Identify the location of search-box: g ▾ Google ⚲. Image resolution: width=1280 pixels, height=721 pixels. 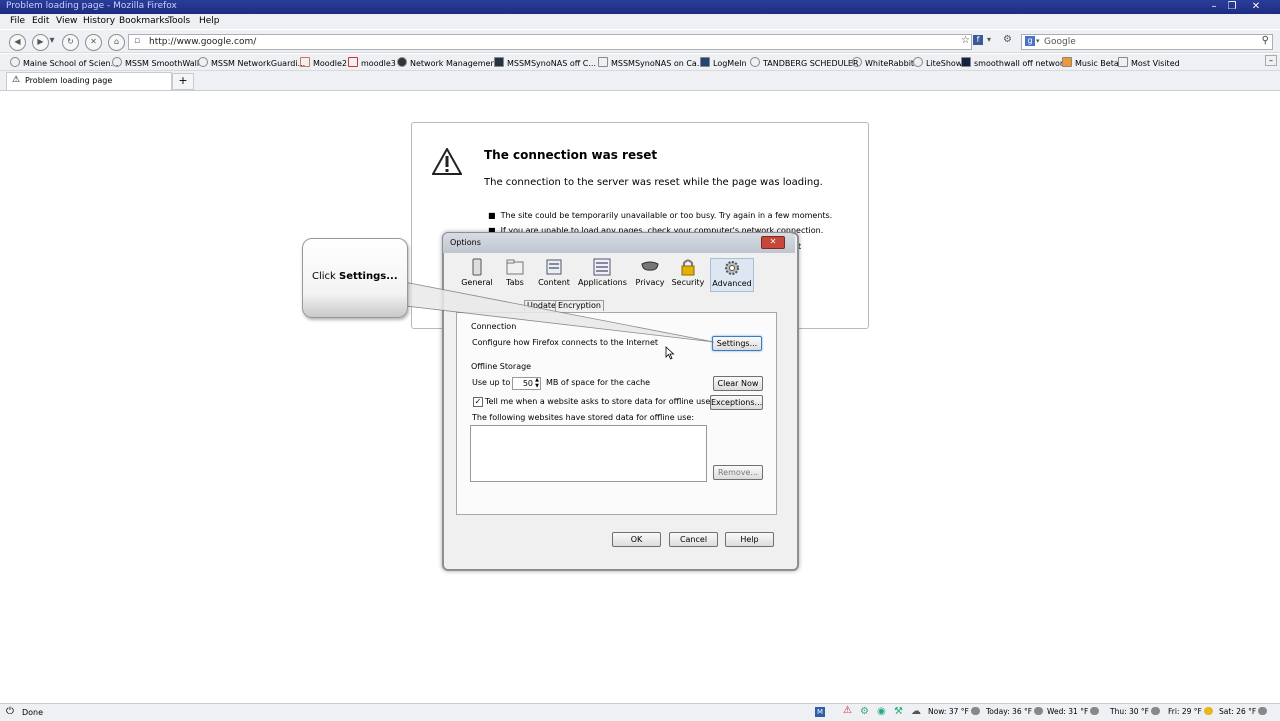
(1147, 42).